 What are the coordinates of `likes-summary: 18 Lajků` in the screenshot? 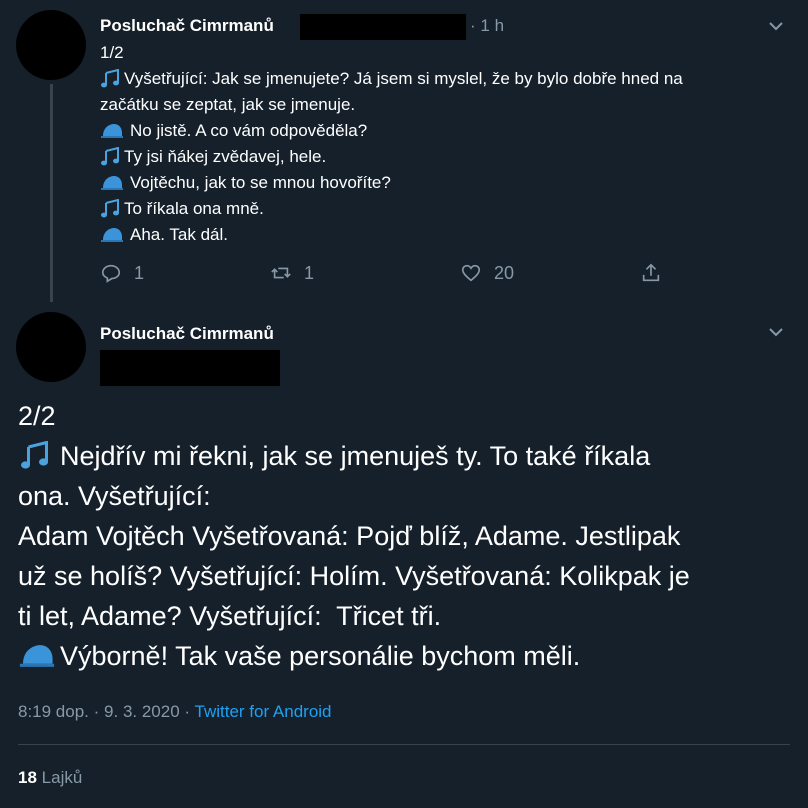 It's located at (50, 778).